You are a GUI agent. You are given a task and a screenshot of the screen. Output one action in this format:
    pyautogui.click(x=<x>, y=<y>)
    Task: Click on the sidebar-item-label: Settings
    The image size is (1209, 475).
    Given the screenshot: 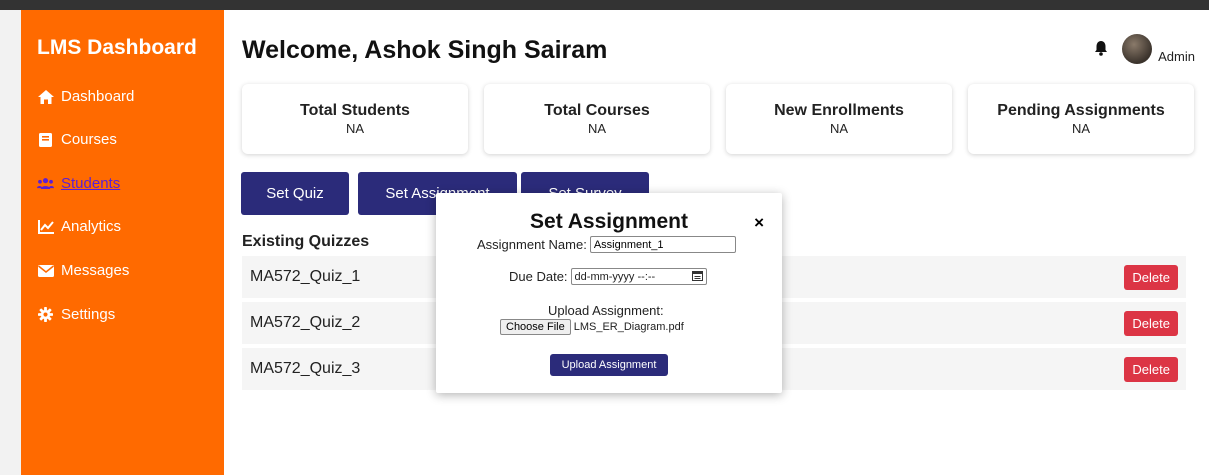 What is the action you would take?
    pyautogui.click(x=88, y=314)
    